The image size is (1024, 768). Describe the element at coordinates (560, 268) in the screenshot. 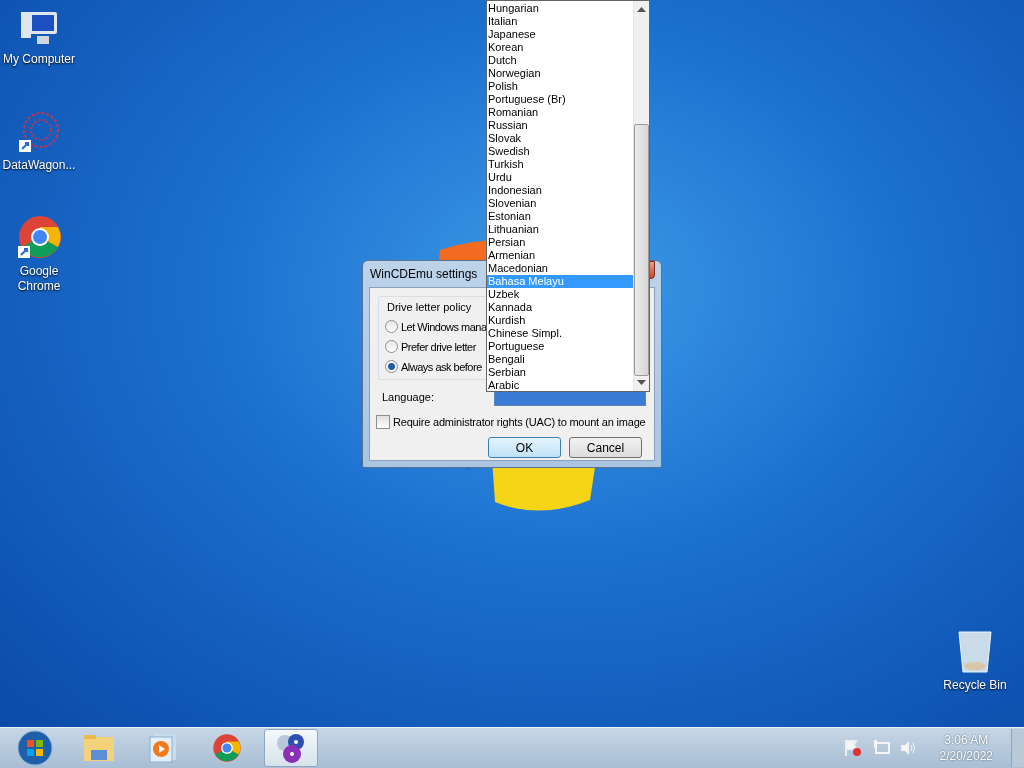

I see `language-option: Macedonian` at that location.